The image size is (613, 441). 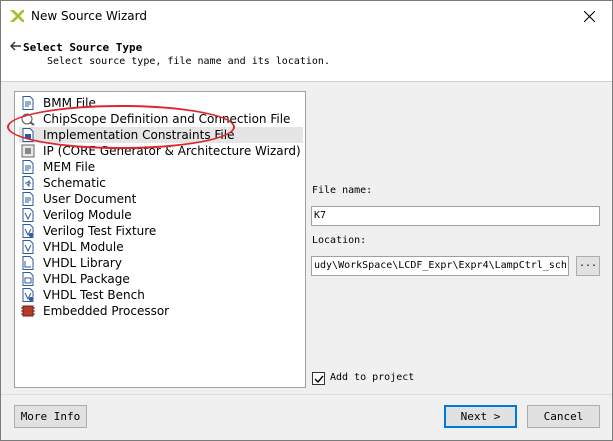 What do you see at coordinates (28, 215) in the screenshot?
I see `verilog-module-icon` at bounding box center [28, 215].